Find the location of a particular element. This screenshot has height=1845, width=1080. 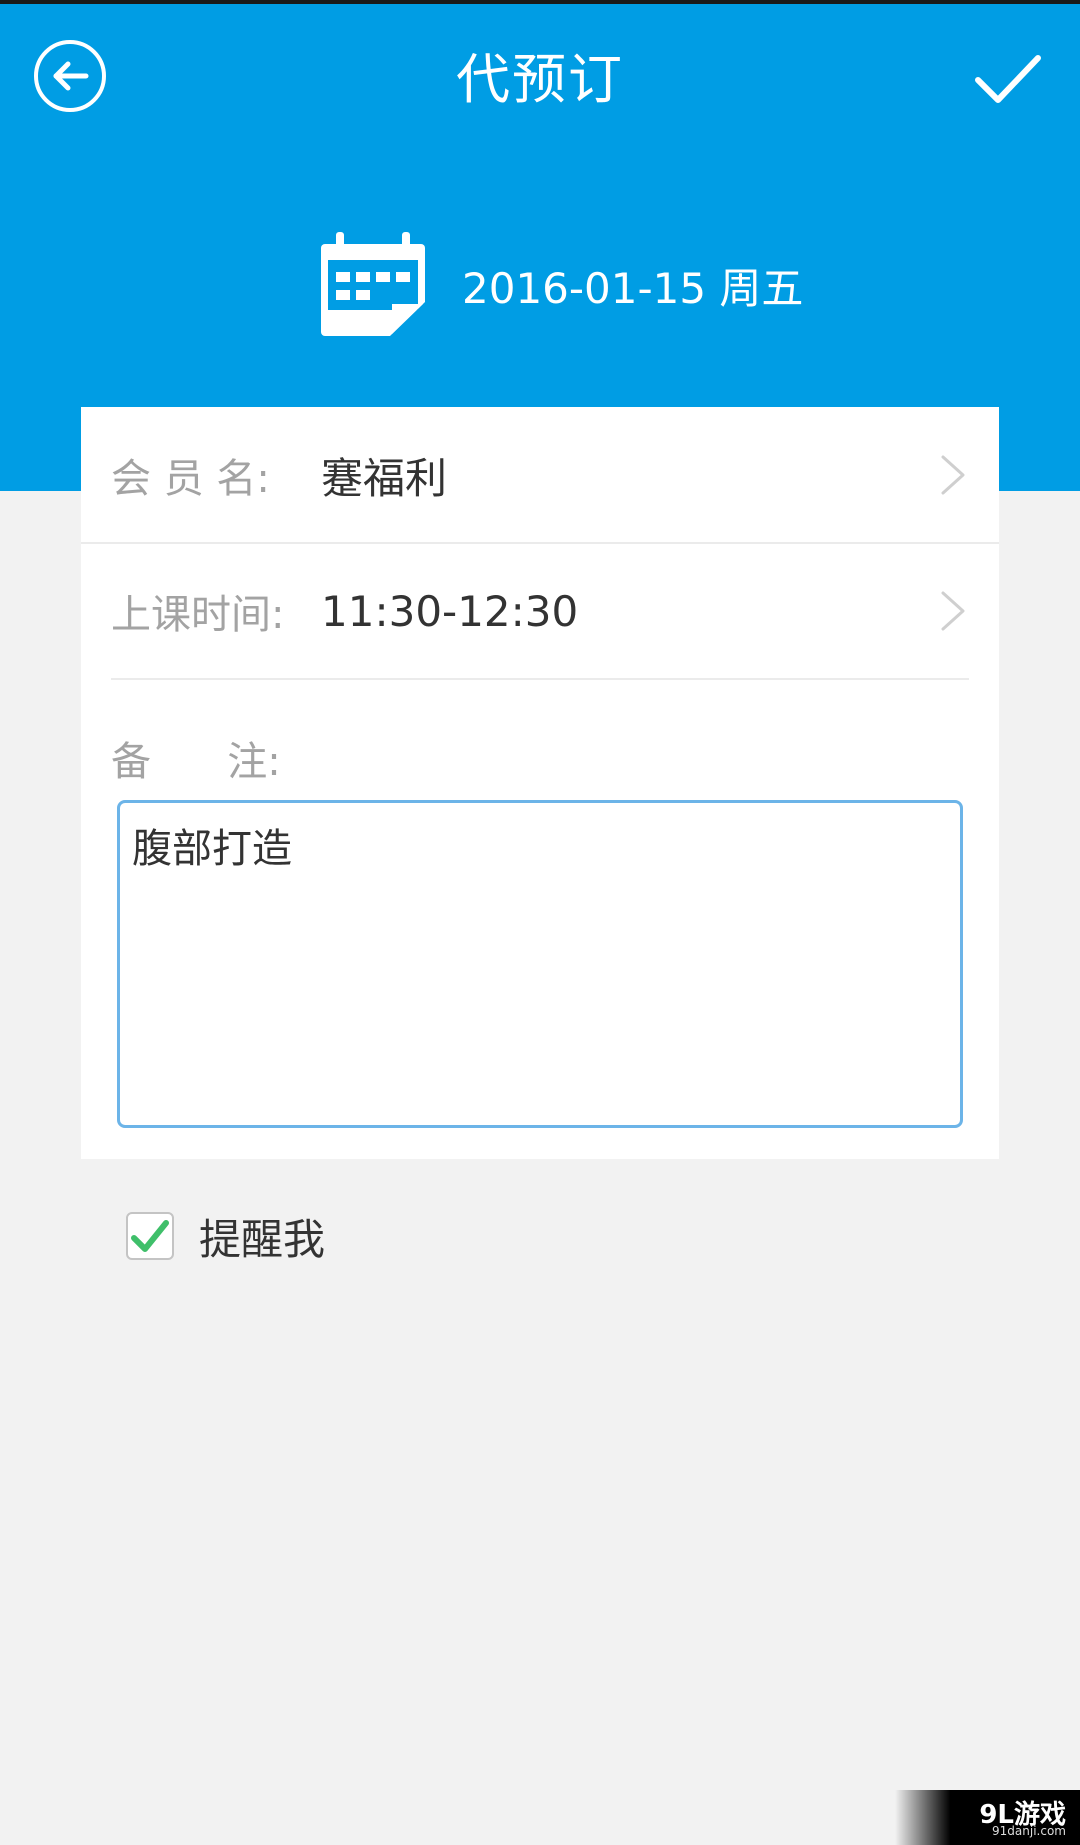

remind-me-toggle: 提醒我 is located at coordinates (225, 1237).